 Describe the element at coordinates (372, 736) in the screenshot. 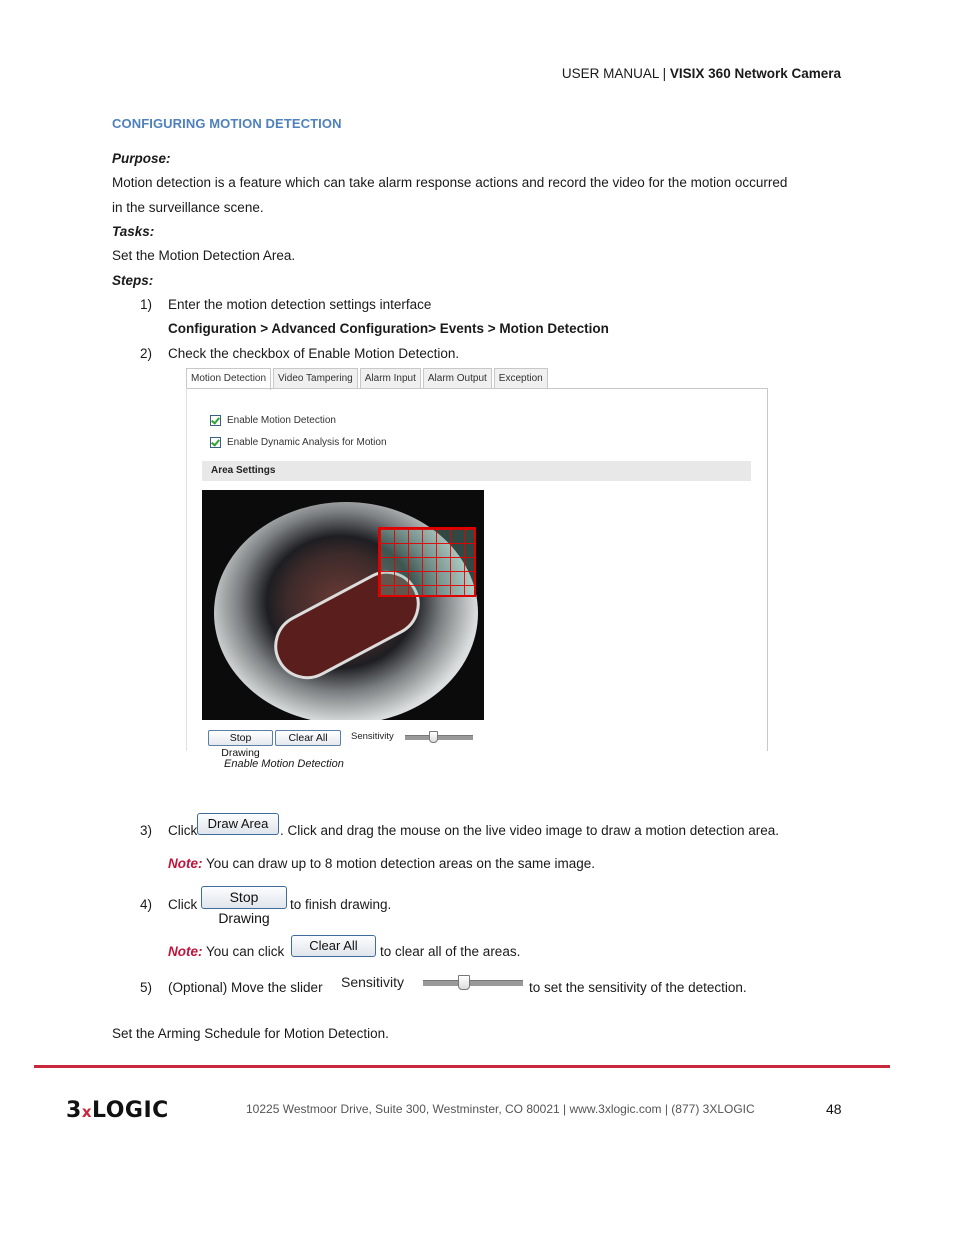

I see `sensitivity-label: Sensitivity` at that location.